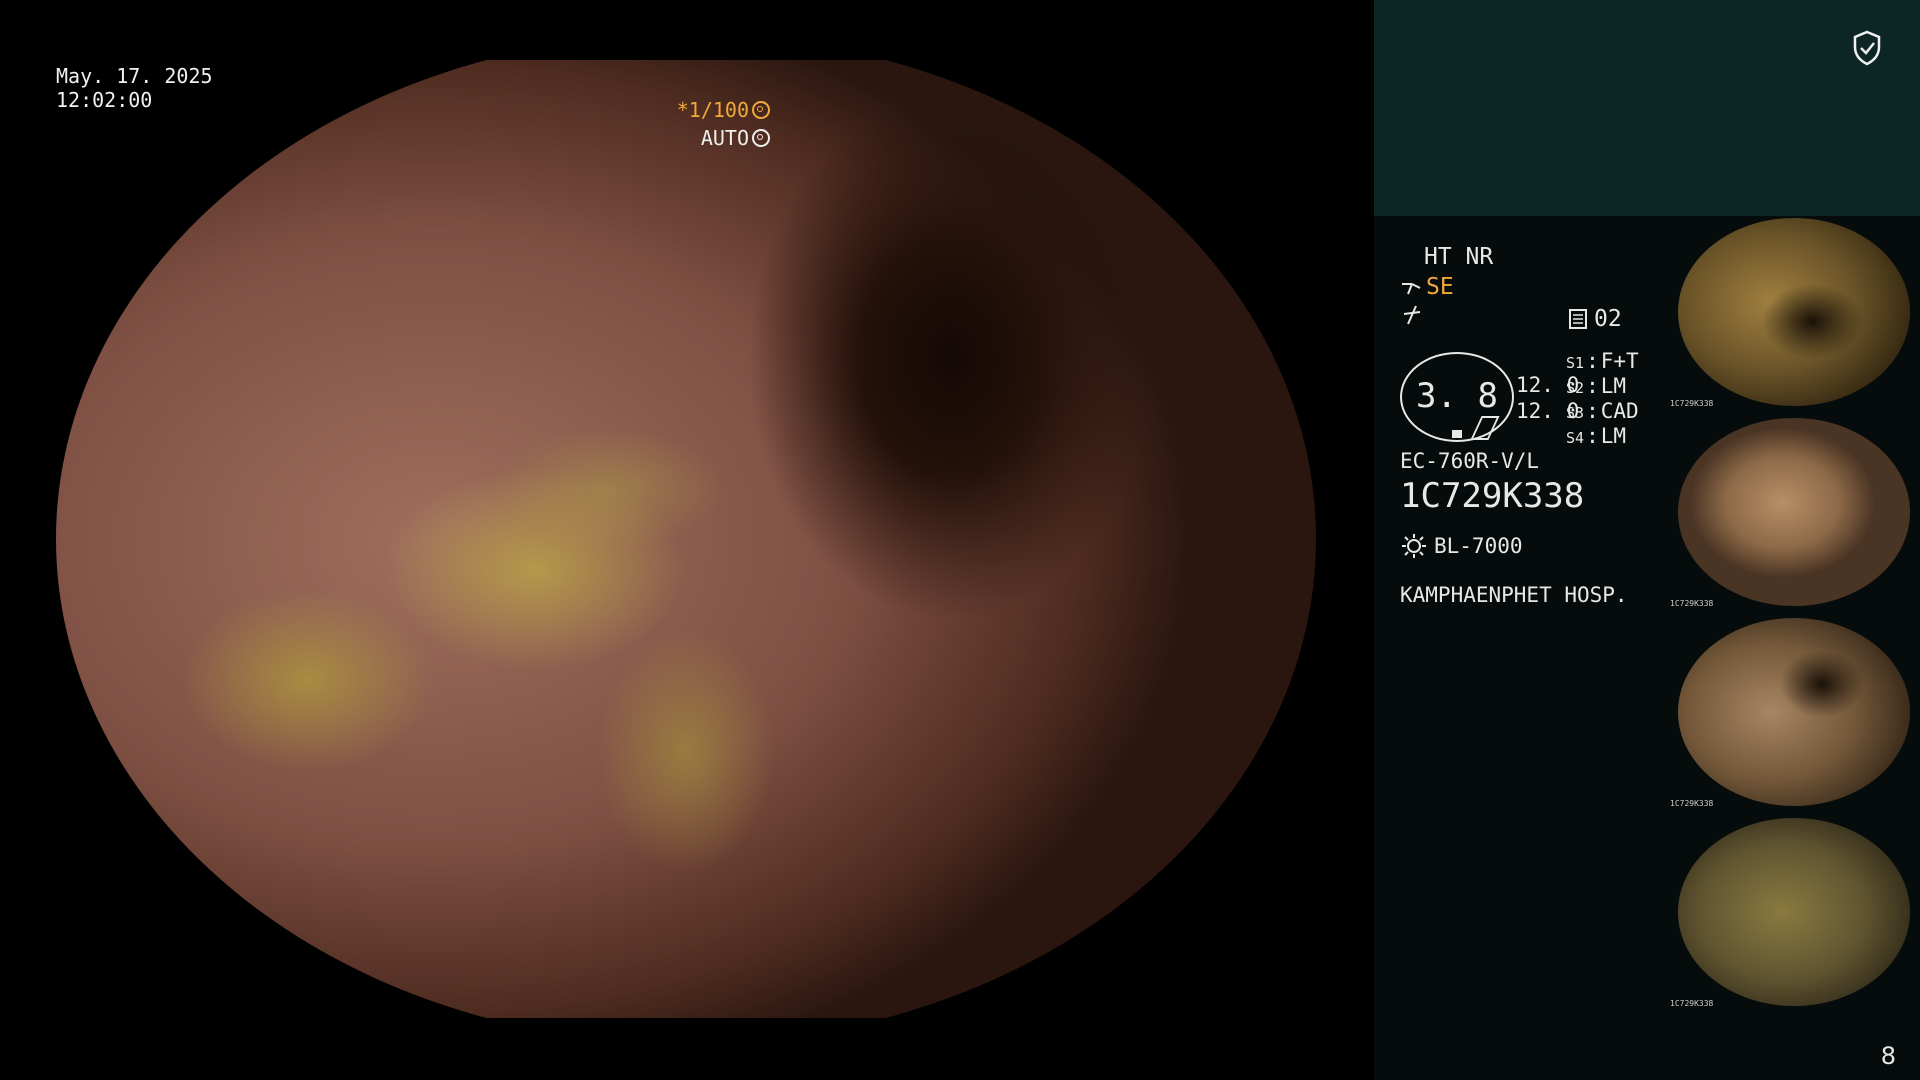  I want to click on switch-s3: S3: CAD, so click(1602, 411).